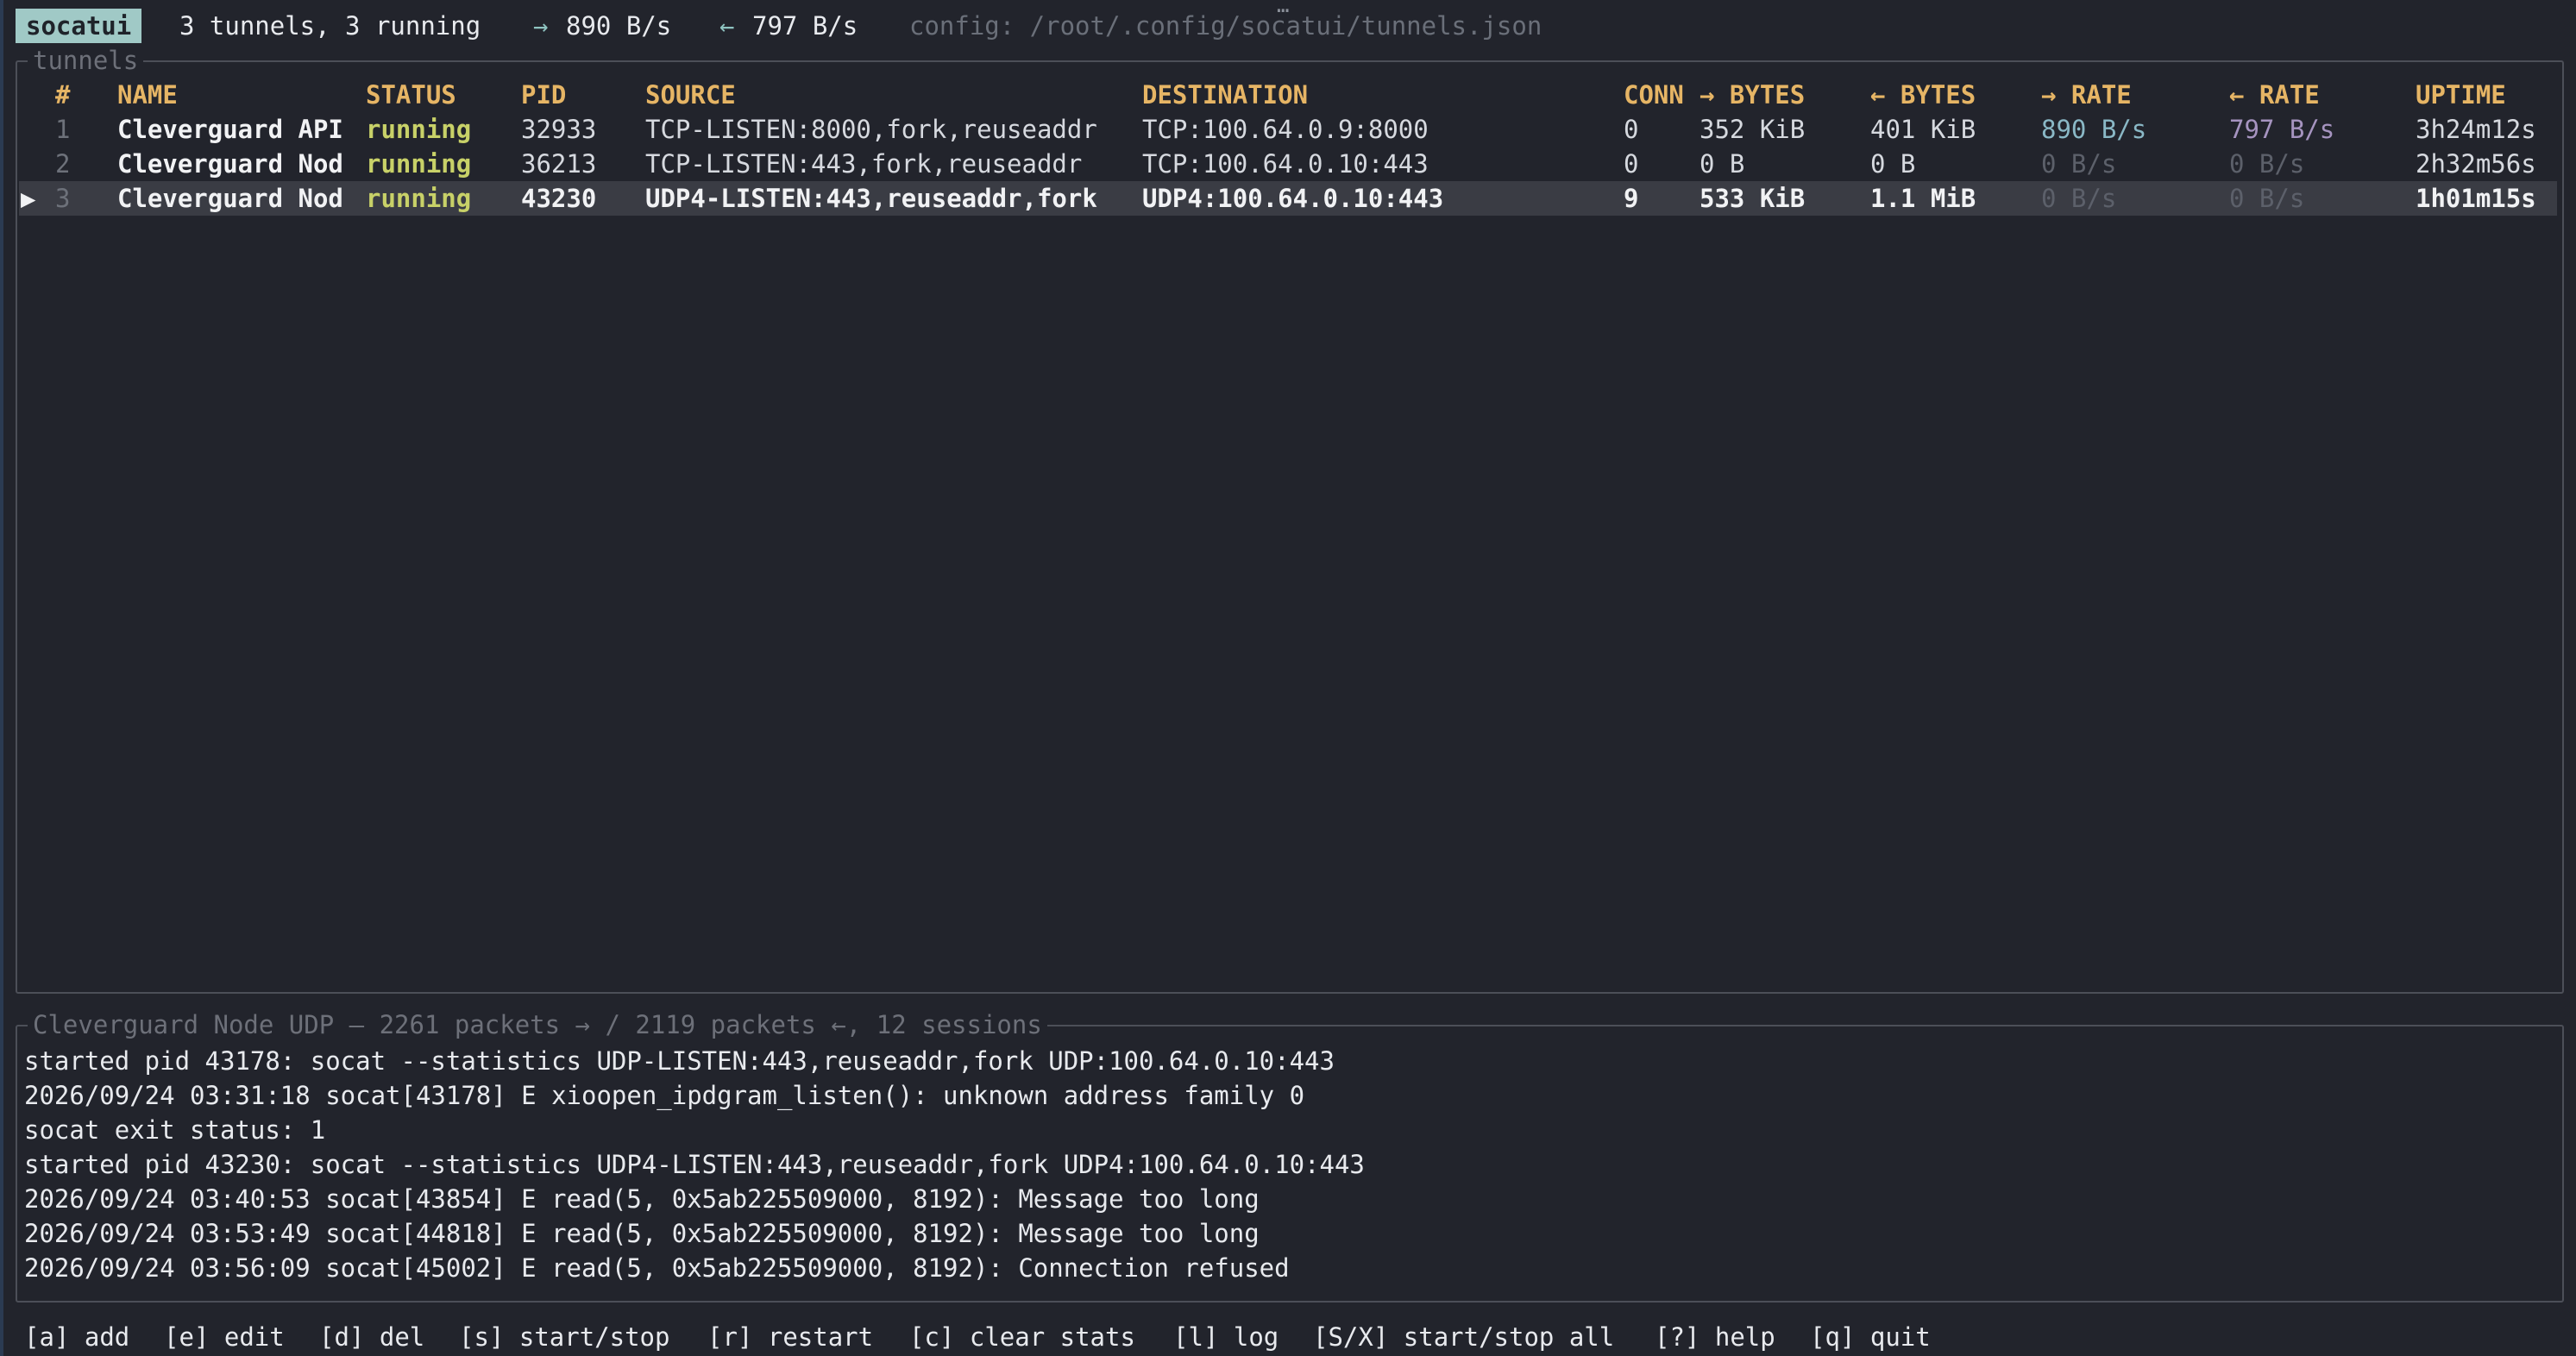 This screenshot has width=2576, height=1356. What do you see at coordinates (1225, 95) in the screenshot?
I see `col-destination: DESTINATION` at bounding box center [1225, 95].